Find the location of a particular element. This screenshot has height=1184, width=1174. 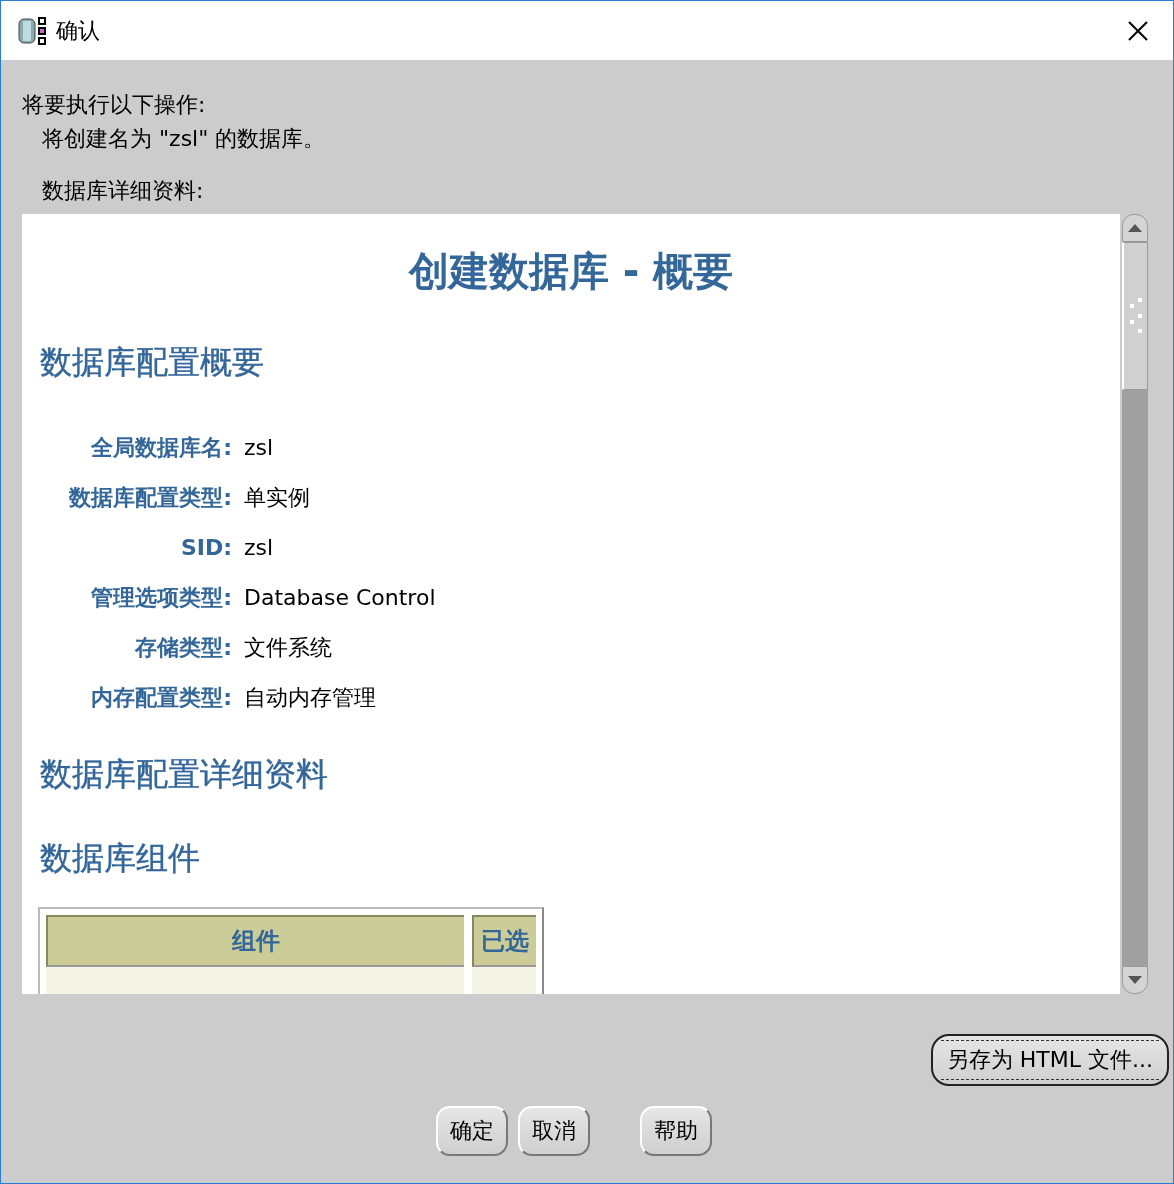

window-title: 确认 is located at coordinates (78, 30).